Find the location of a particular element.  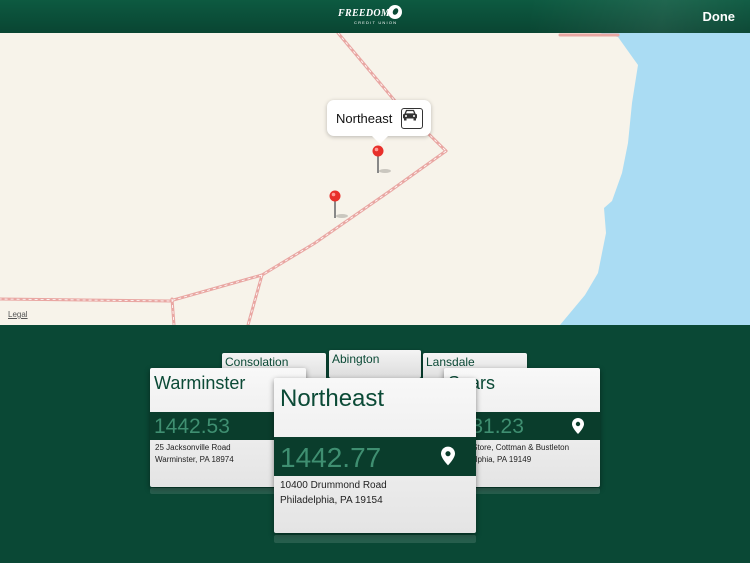

address-line: Warminster, PA 18974 is located at coordinates (194, 459).